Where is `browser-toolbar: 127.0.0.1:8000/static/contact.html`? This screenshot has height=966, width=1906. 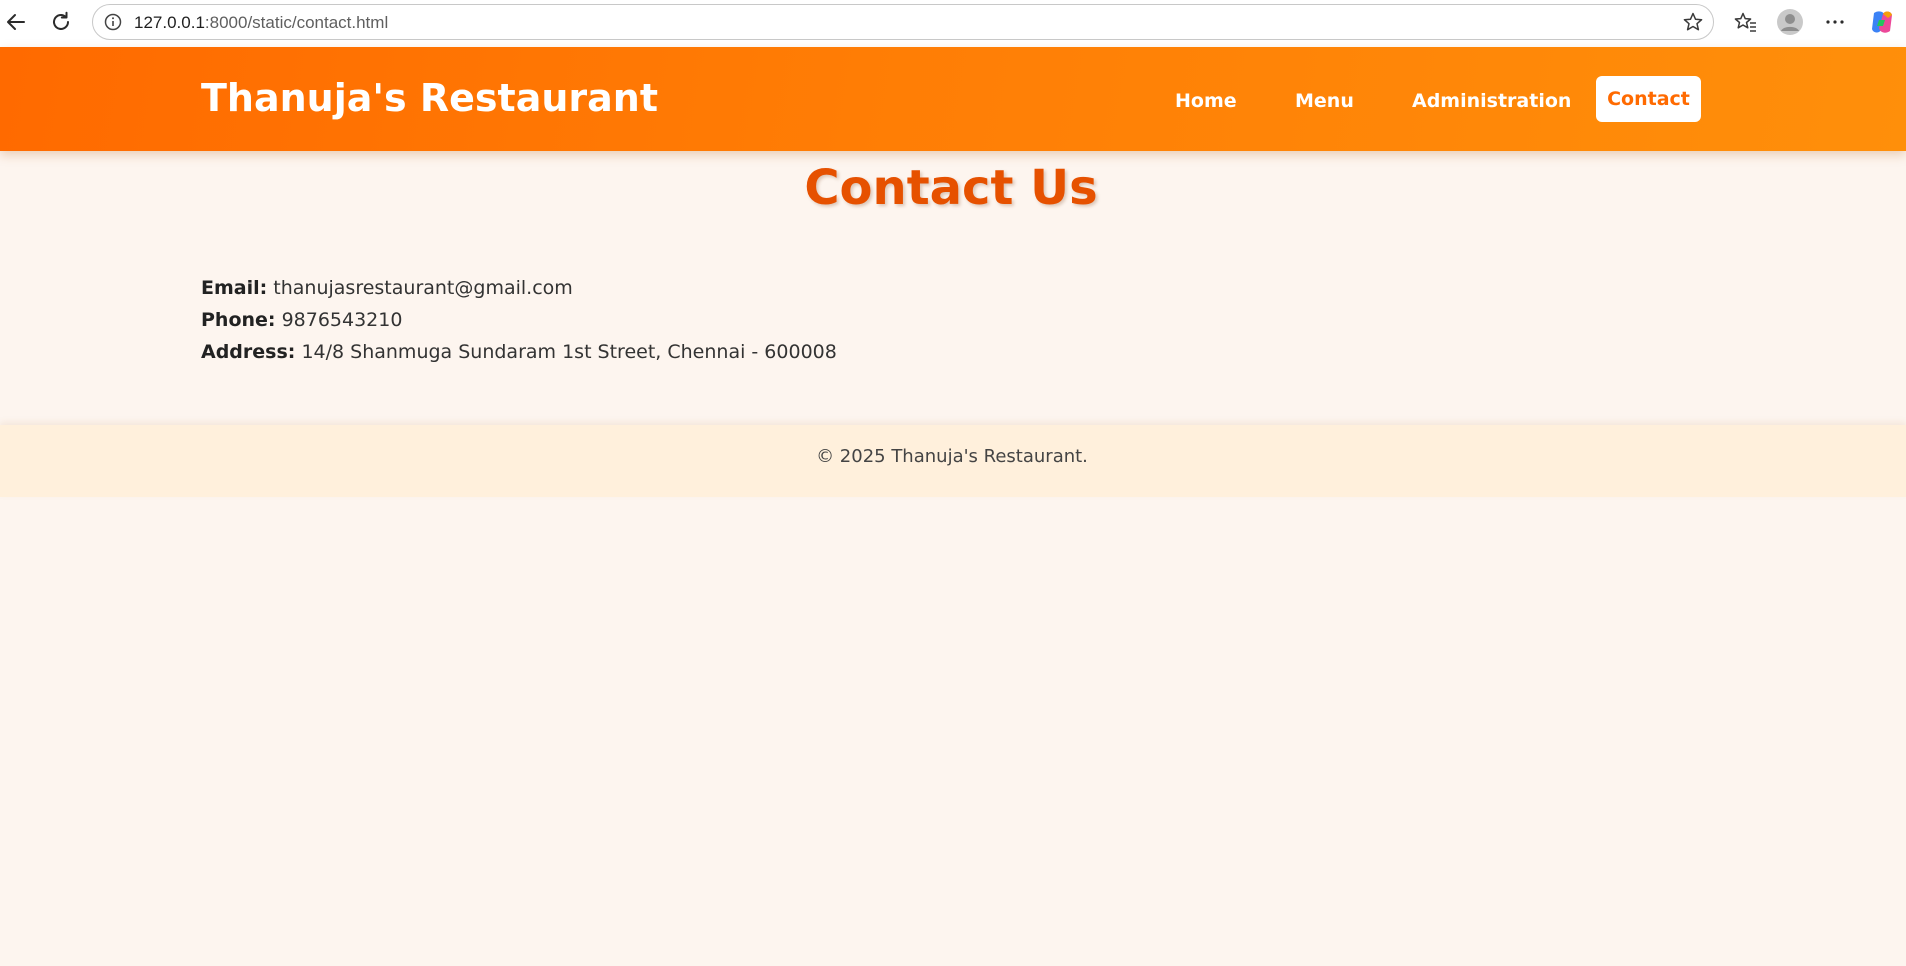
browser-toolbar: 127.0.0.1:8000/static/contact.html is located at coordinates (953, 23).